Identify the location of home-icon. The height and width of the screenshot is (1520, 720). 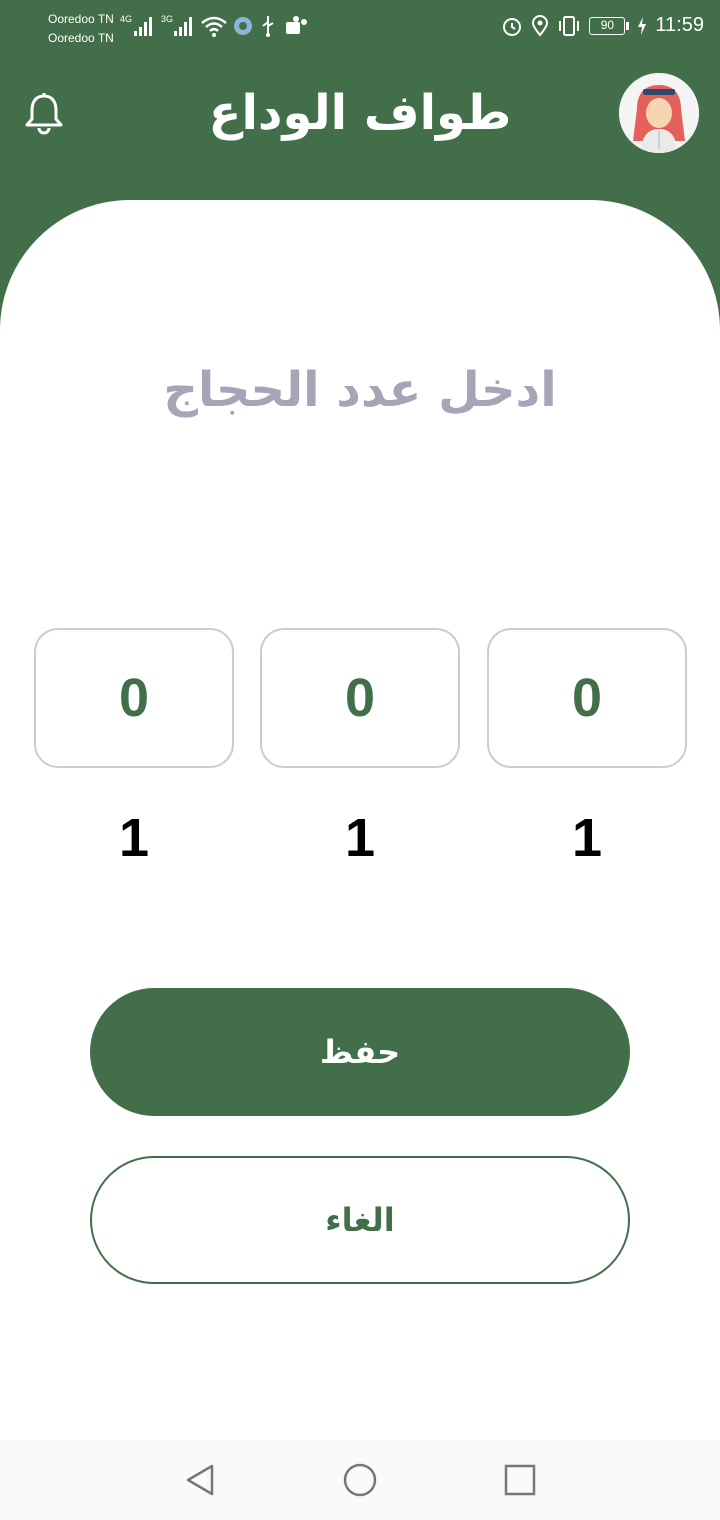
(360, 1480).